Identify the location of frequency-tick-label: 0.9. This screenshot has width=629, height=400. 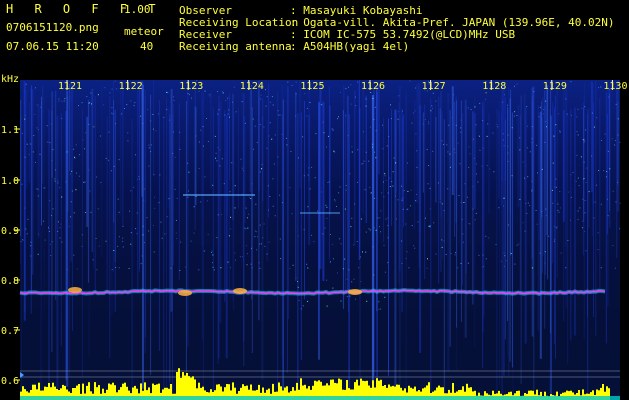
(10, 231).